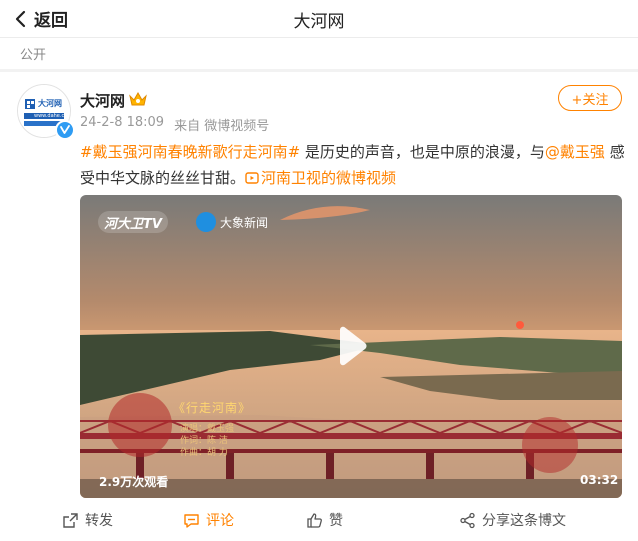  I want to click on like-button: 赞, so click(324, 520).